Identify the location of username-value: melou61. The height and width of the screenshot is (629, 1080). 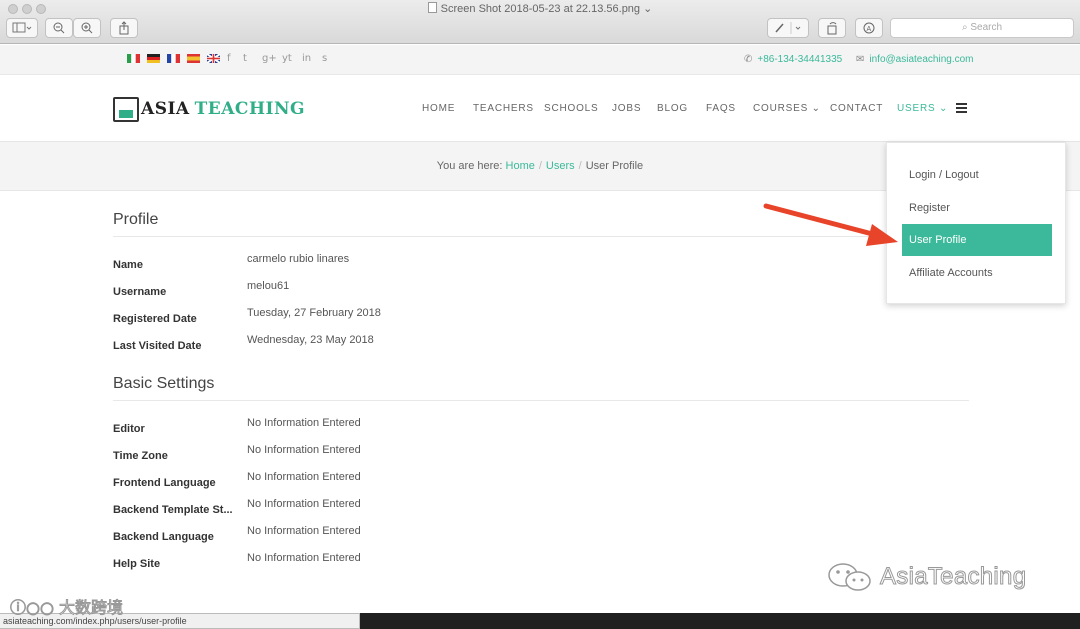
(268, 286).